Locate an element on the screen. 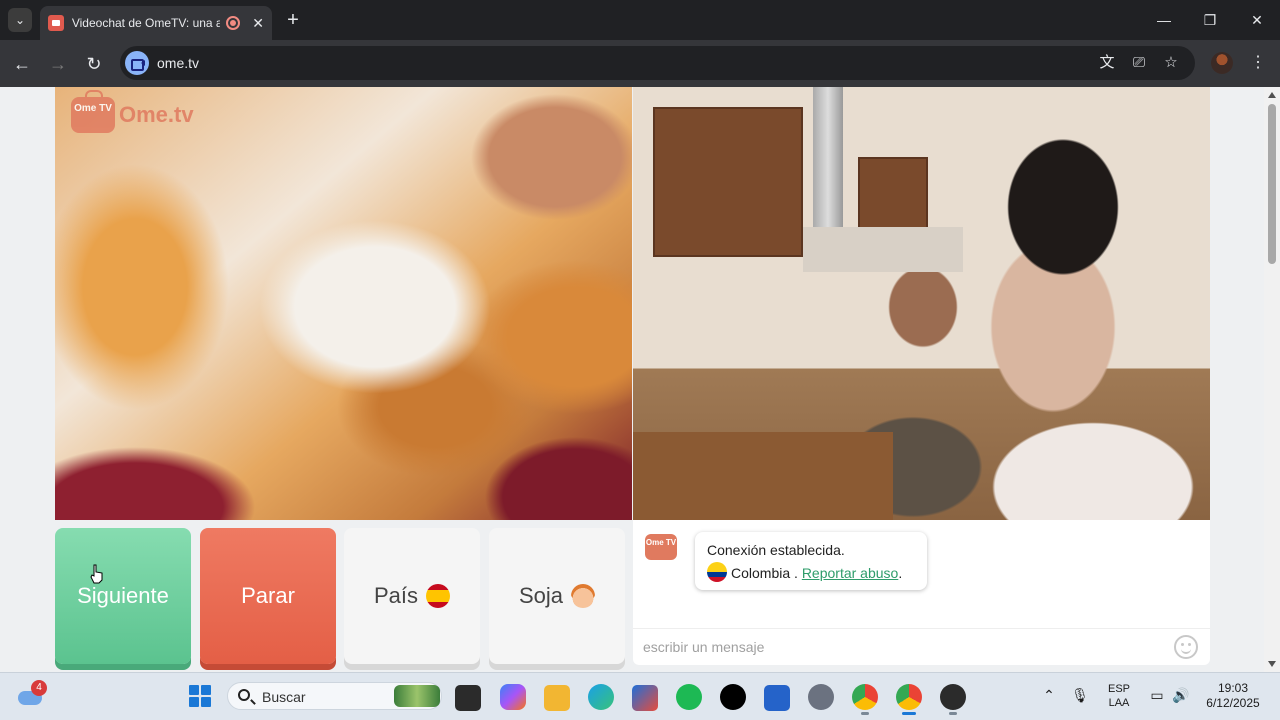  tab-search-button: ⌄ is located at coordinates (20, 20).